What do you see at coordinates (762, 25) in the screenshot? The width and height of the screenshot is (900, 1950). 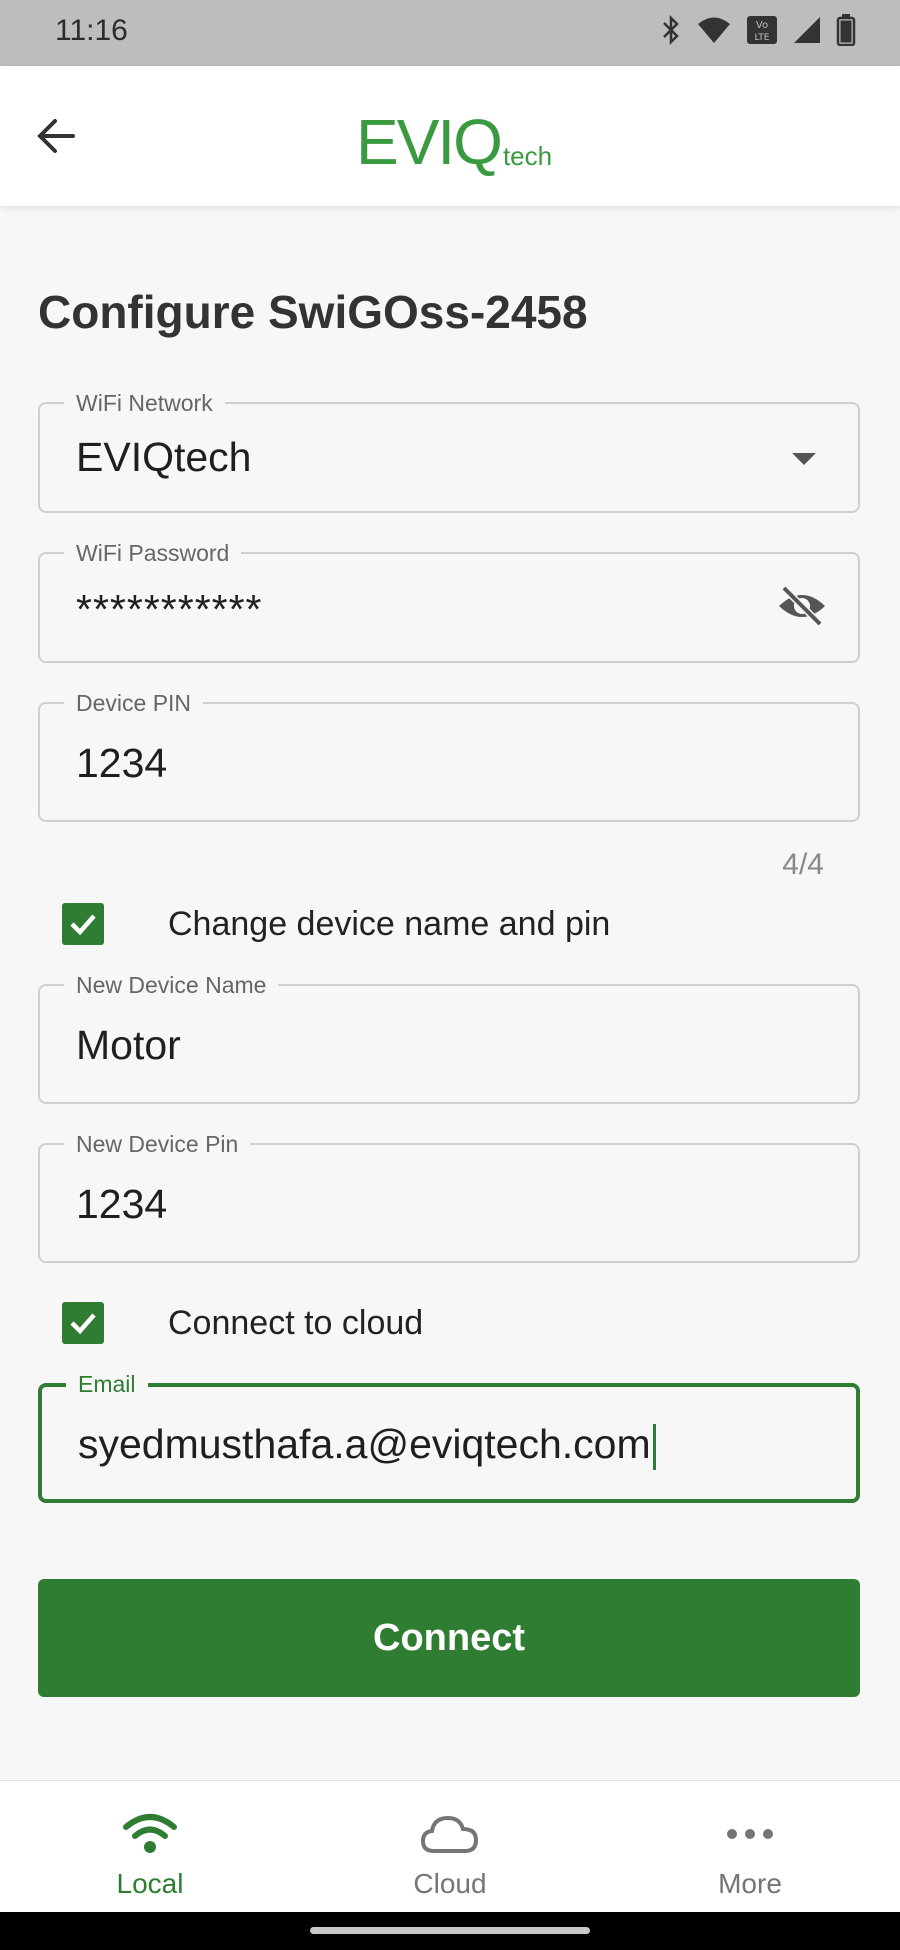 I see `svg-text: Vo` at bounding box center [762, 25].